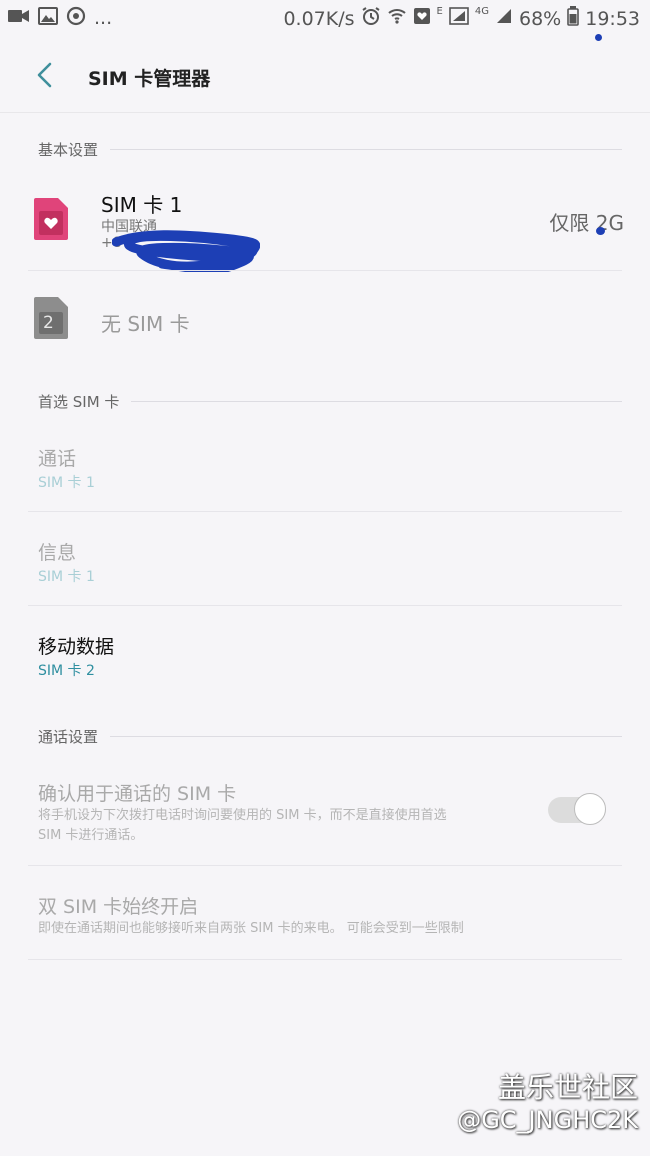  What do you see at coordinates (422, 18) in the screenshot?
I see `favorite-app-icon` at bounding box center [422, 18].